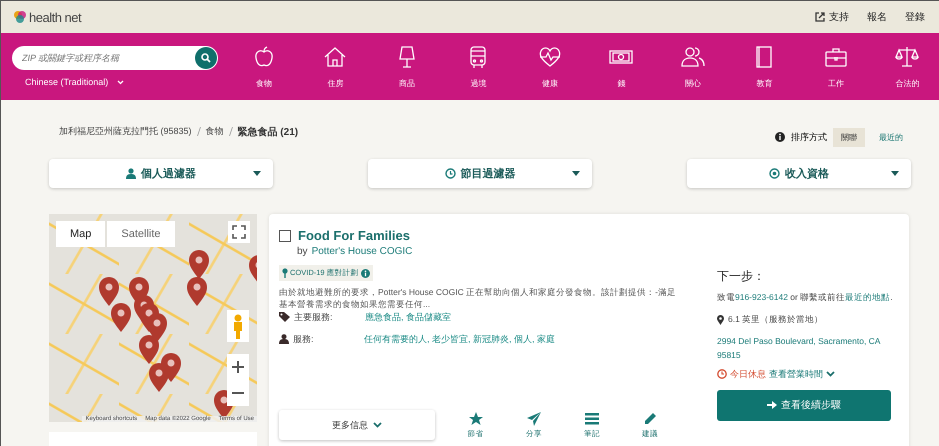  Describe the element at coordinates (115, 82) in the screenshot. I see `language-select: Chinese (Traditional)` at that location.